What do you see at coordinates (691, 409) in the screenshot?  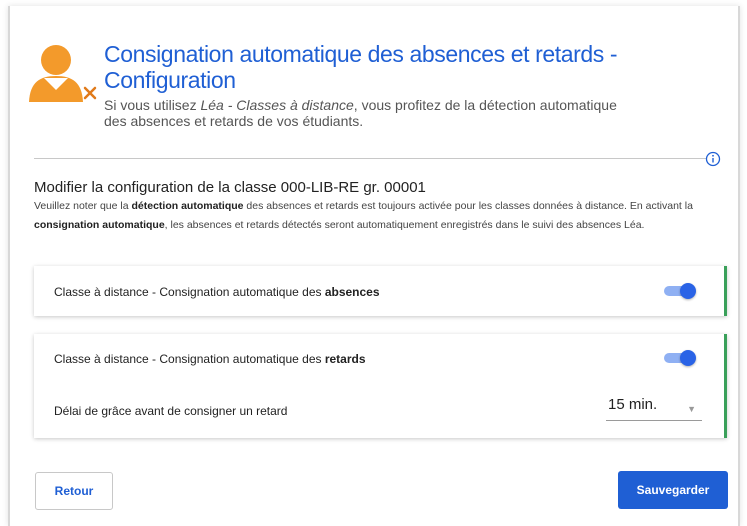 I see `chevron-down-icon: ▼` at bounding box center [691, 409].